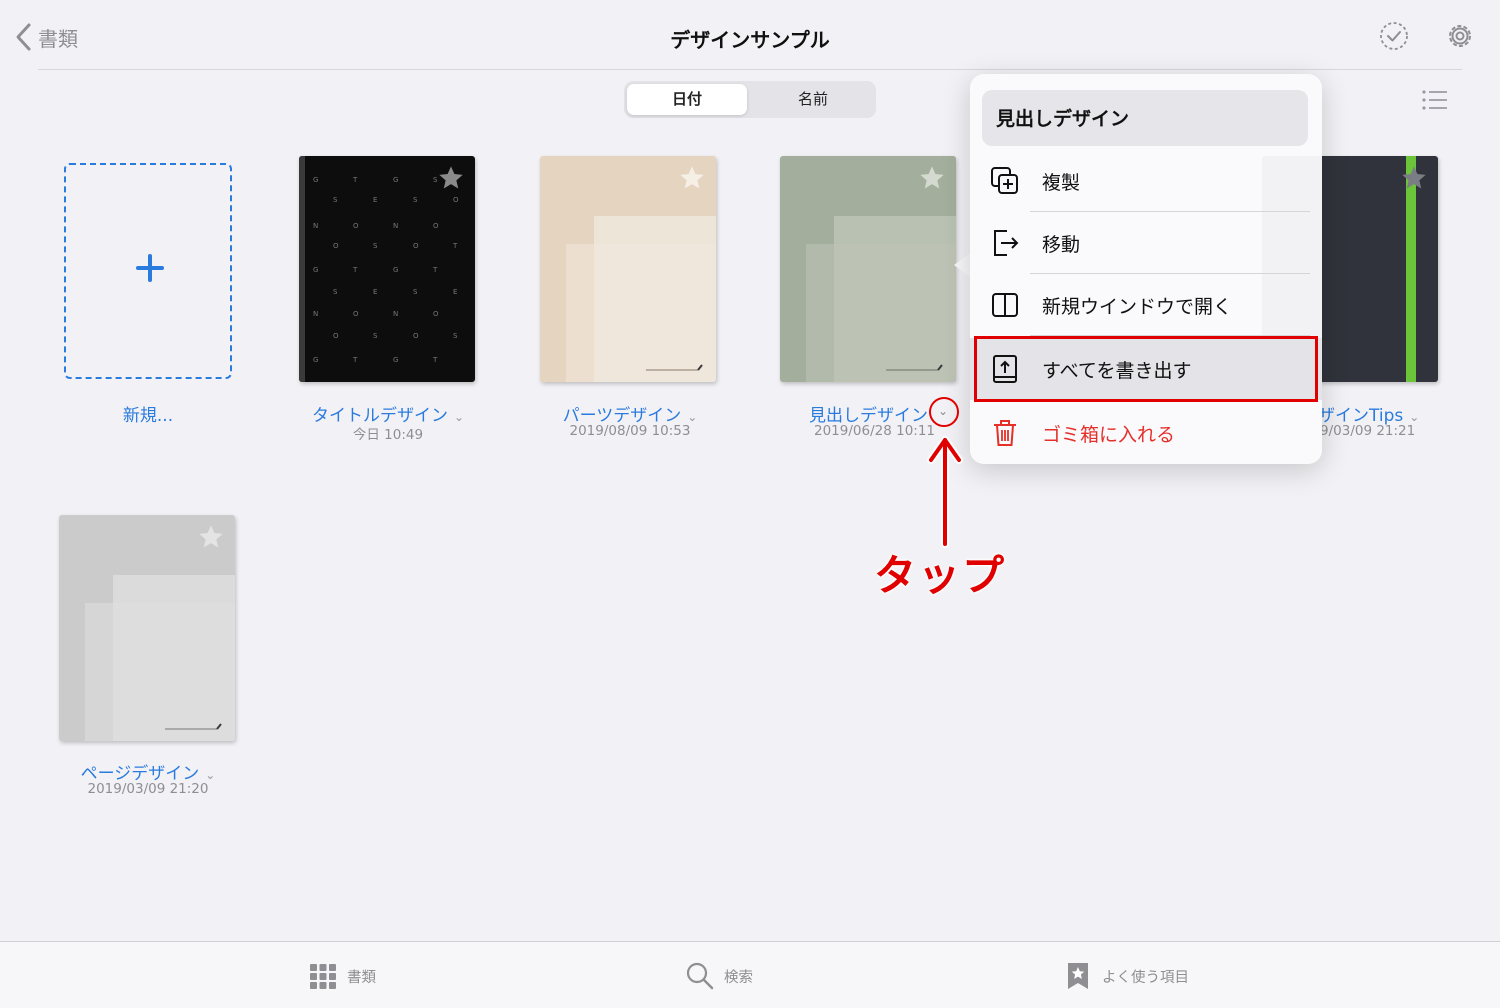  What do you see at coordinates (1006, 243) in the screenshot?
I see `move-icon` at bounding box center [1006, 243].